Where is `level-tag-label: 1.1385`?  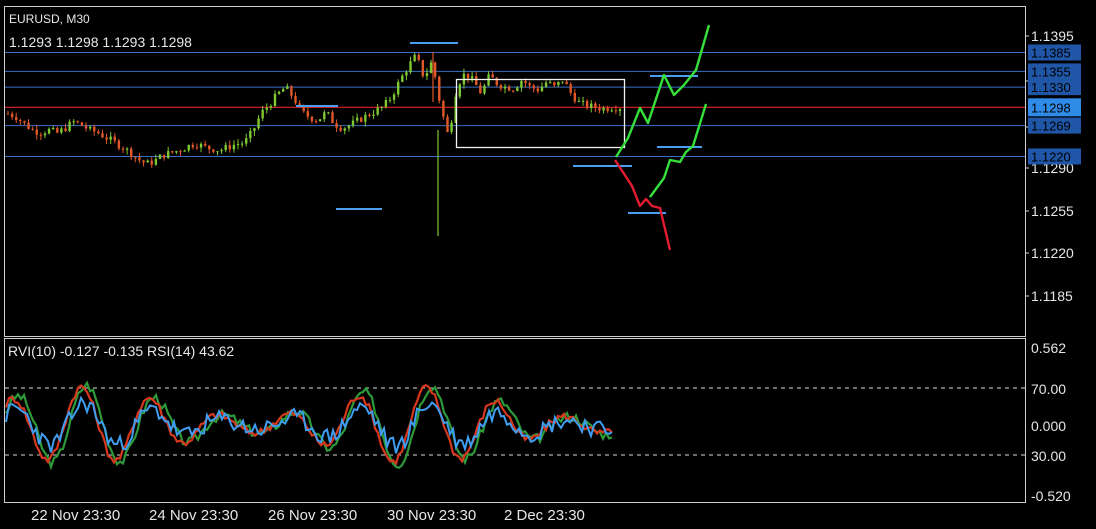 level-tag-label: 1.1385 is located at coordinates (1051, 53).